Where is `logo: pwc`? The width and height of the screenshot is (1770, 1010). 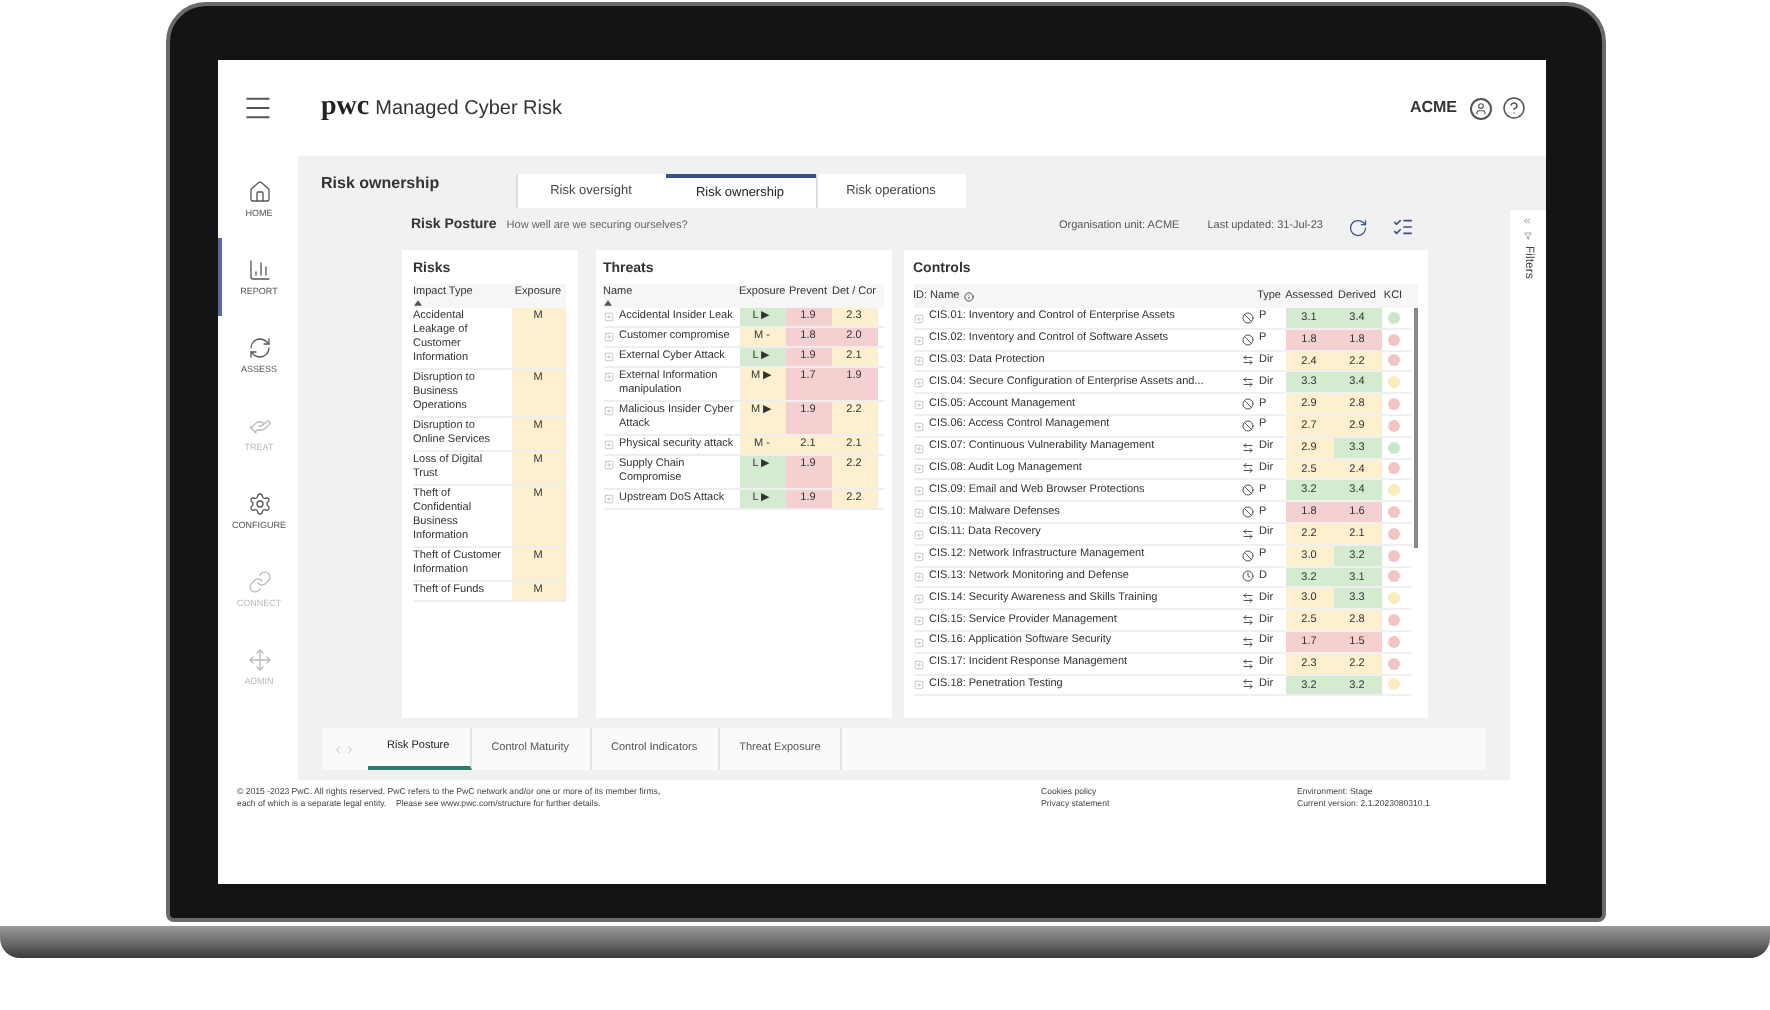
logo: pwc is located at coordinates (345, 108).